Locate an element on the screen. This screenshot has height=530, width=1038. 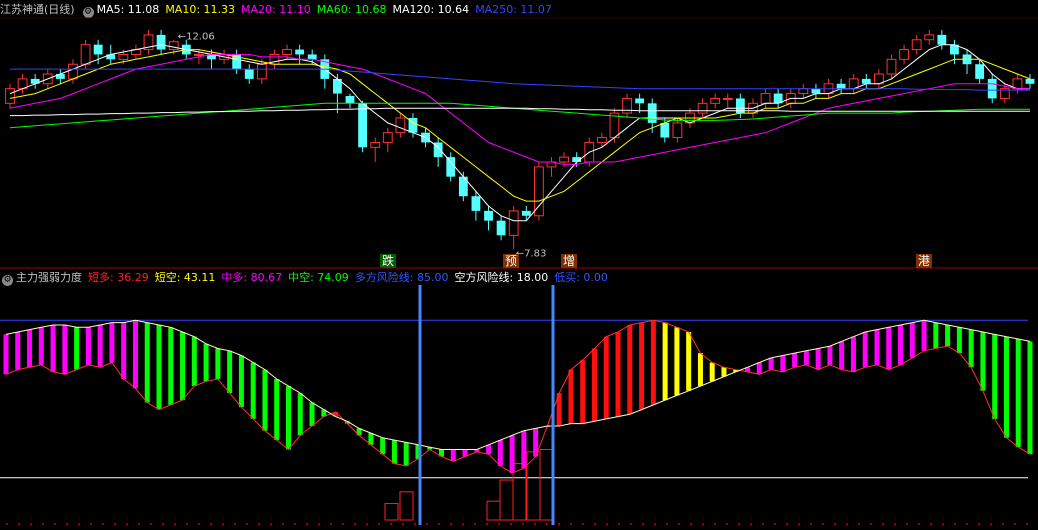
low-price-label: ←7.83 is located at coordinates (531, 254).